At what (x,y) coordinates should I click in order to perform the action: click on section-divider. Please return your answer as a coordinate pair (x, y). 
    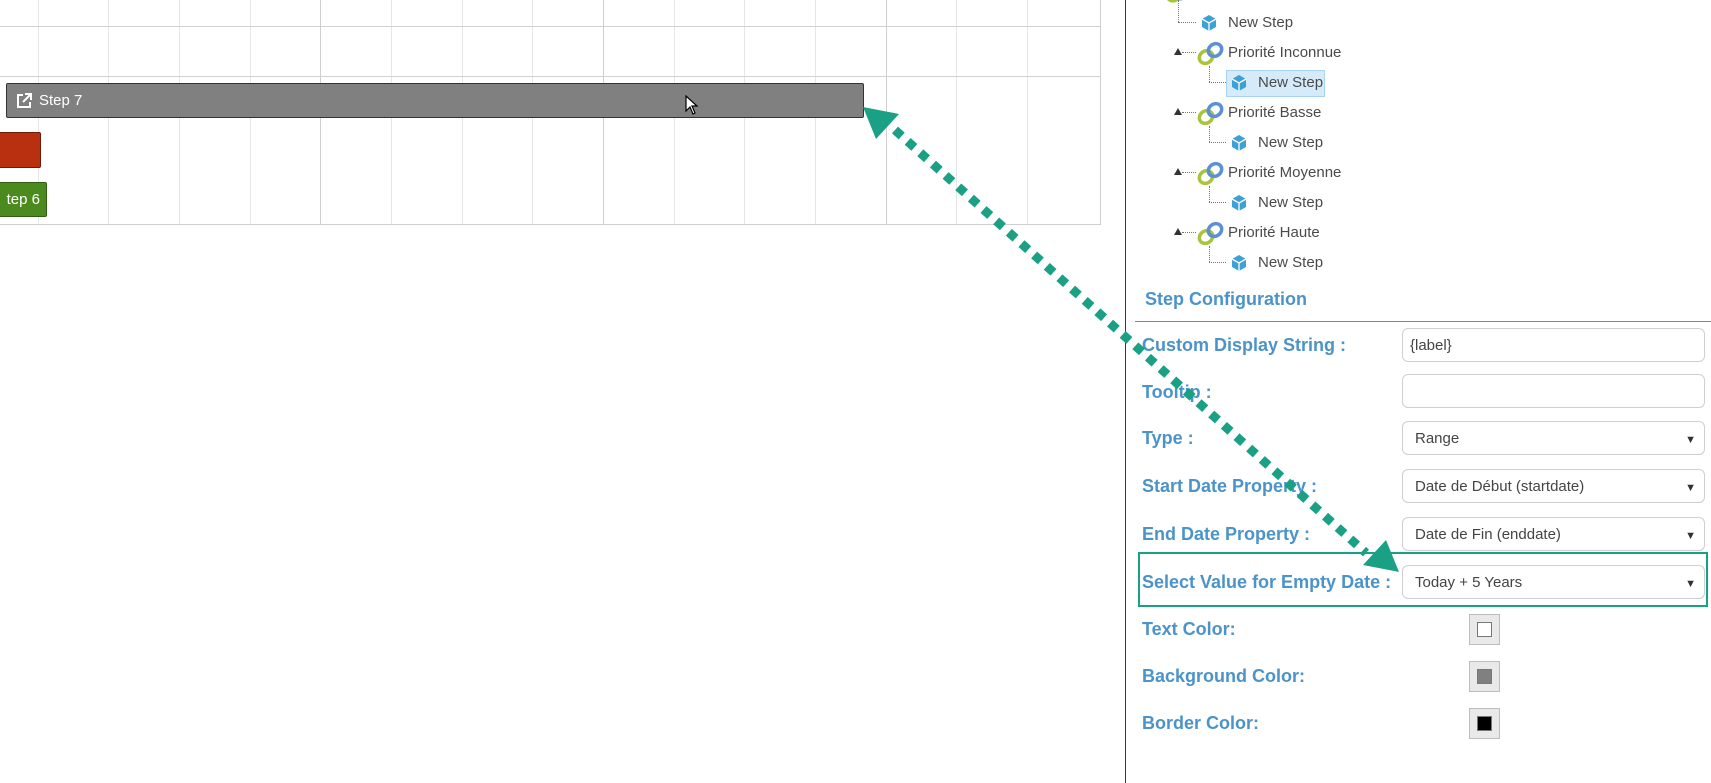
    Looking at the image, I should click on (1423, 321).